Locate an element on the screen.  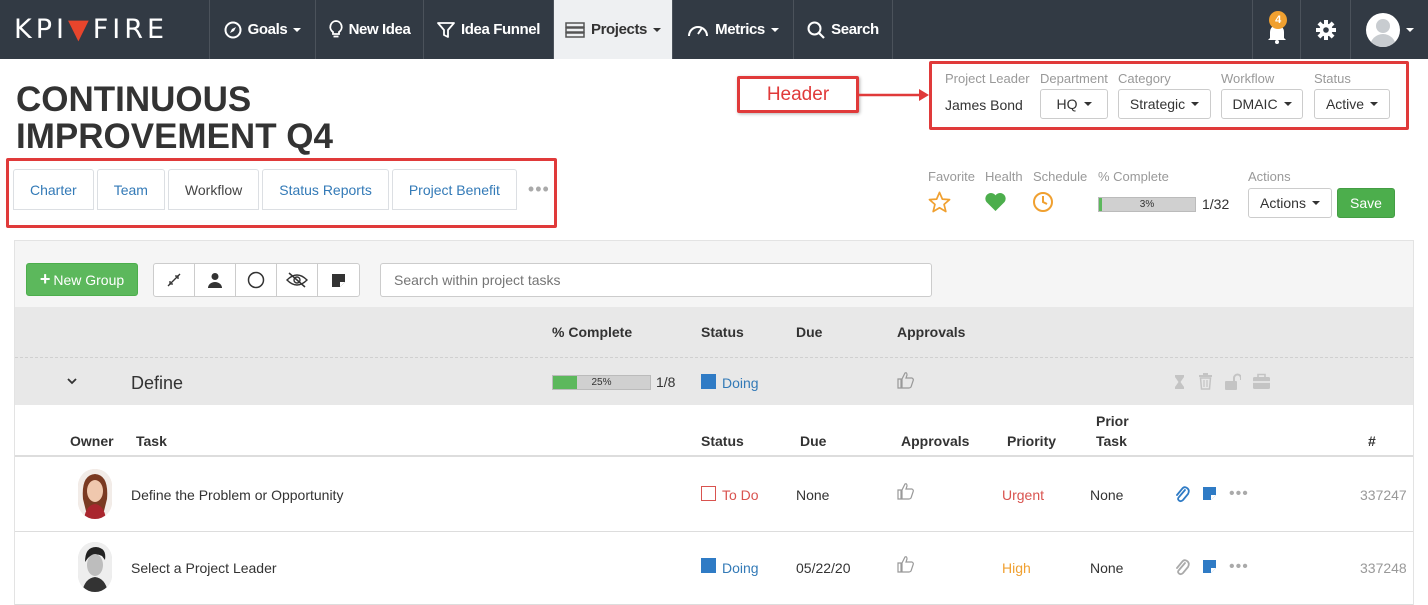
open-tasks-button is located at coordinates (256, 280).